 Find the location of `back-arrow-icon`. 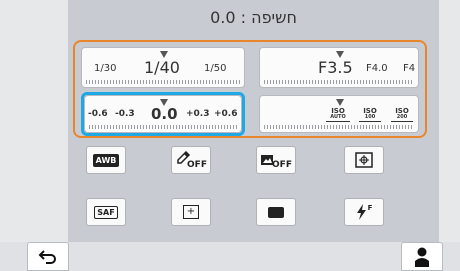

back-arrow-icon is located at coordinates (47, 256).